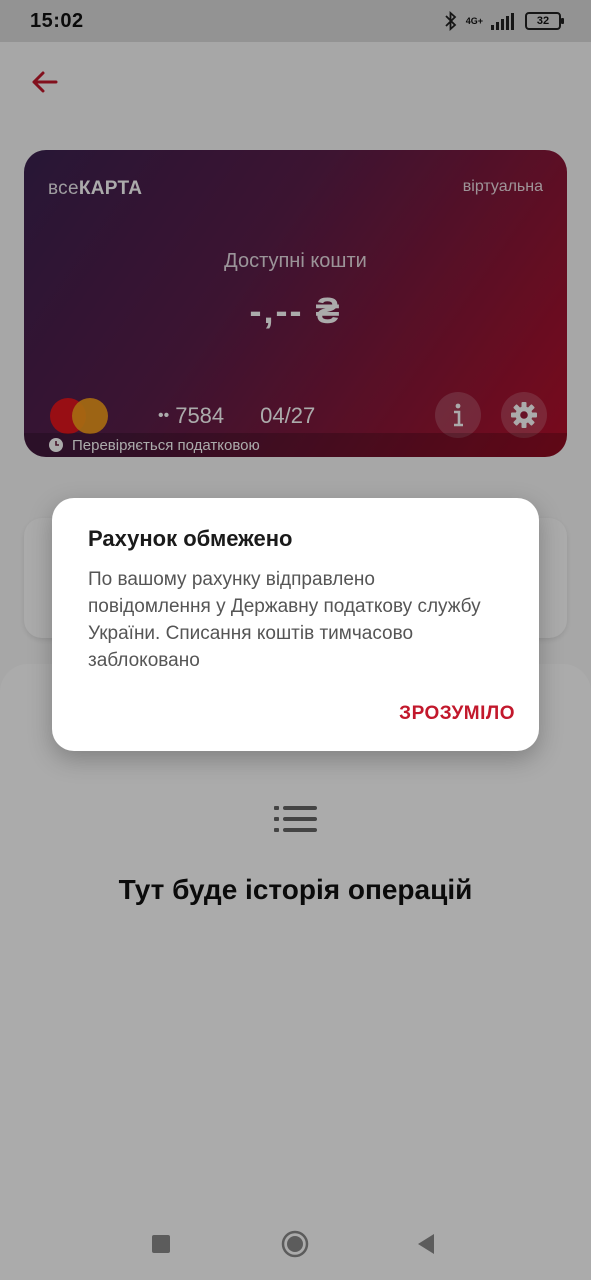 The height and width of the screenshot is (1280, 591). I want to click on understood-button: ЗРОЗУМІЛО, so click(457, 714).